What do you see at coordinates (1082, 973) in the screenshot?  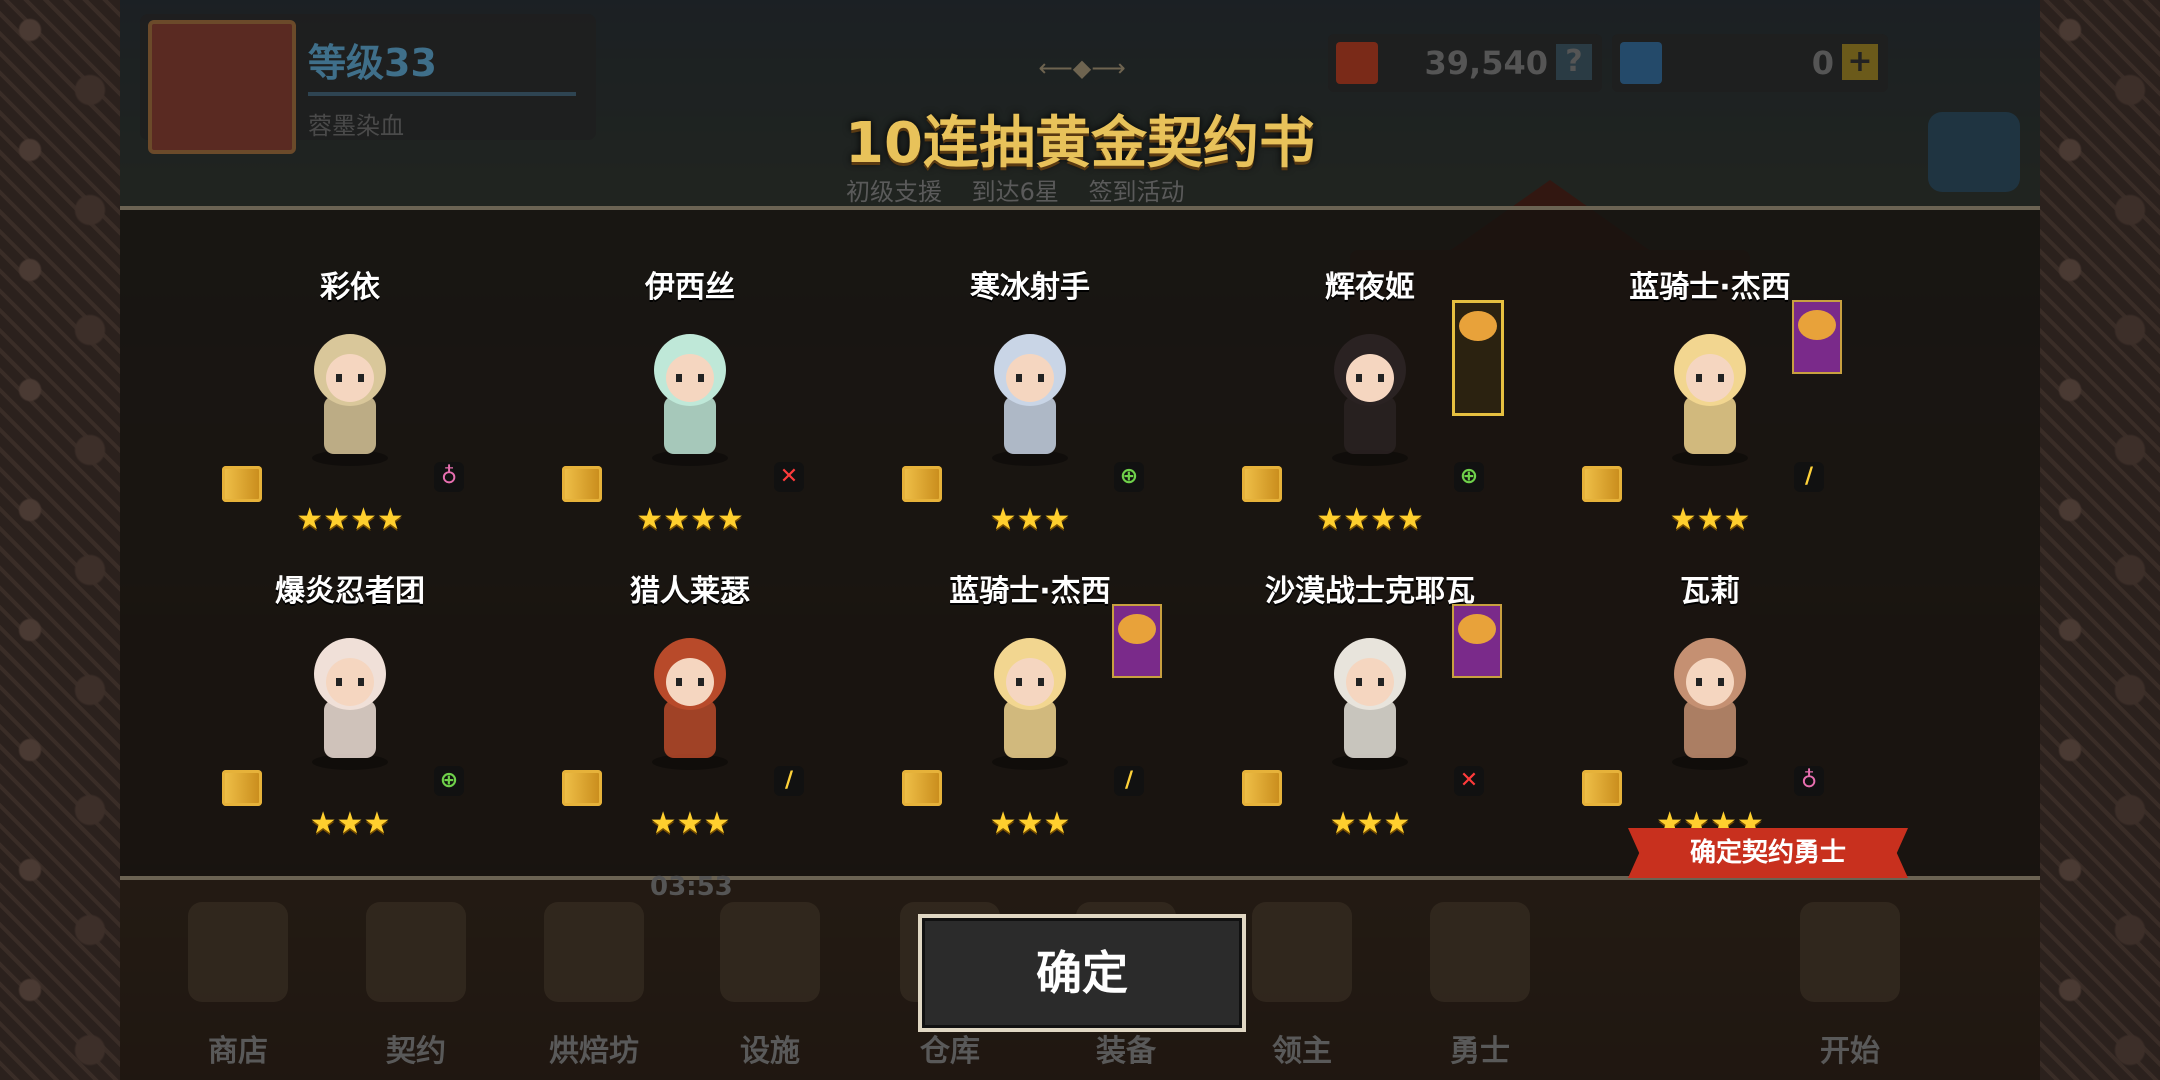 I see `confirm-button: 确定` at bounding box center [1082, 973].